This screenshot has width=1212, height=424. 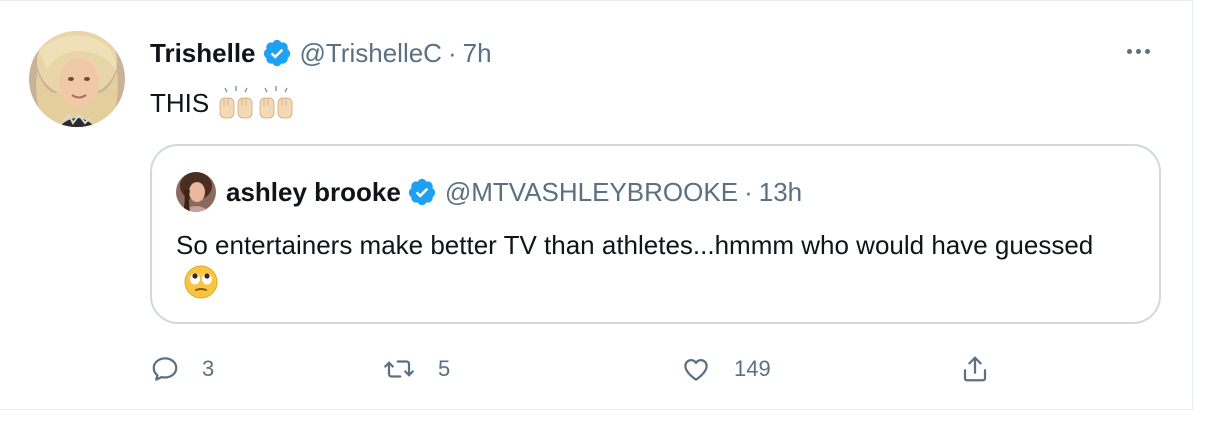 I want to click on quoted-tweet-header: ashley brooke @MTVASHLEYBROOKE · 13h, so click(x=489, y=192).